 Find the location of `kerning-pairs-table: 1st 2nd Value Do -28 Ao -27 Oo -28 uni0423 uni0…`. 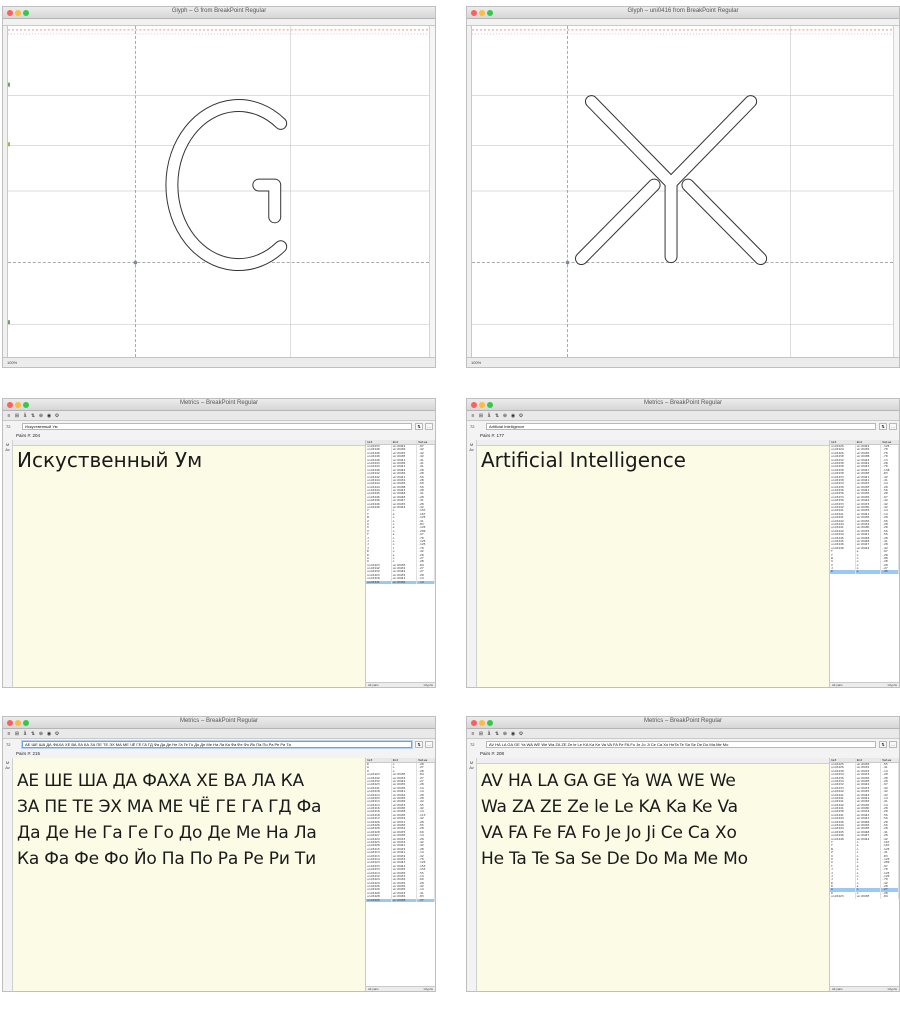

kerning-pairs-table: 1st 2nd Value Do -28 Ao -27 Oo -28 uni0423 uni0… is located at coordinates (400, 874).